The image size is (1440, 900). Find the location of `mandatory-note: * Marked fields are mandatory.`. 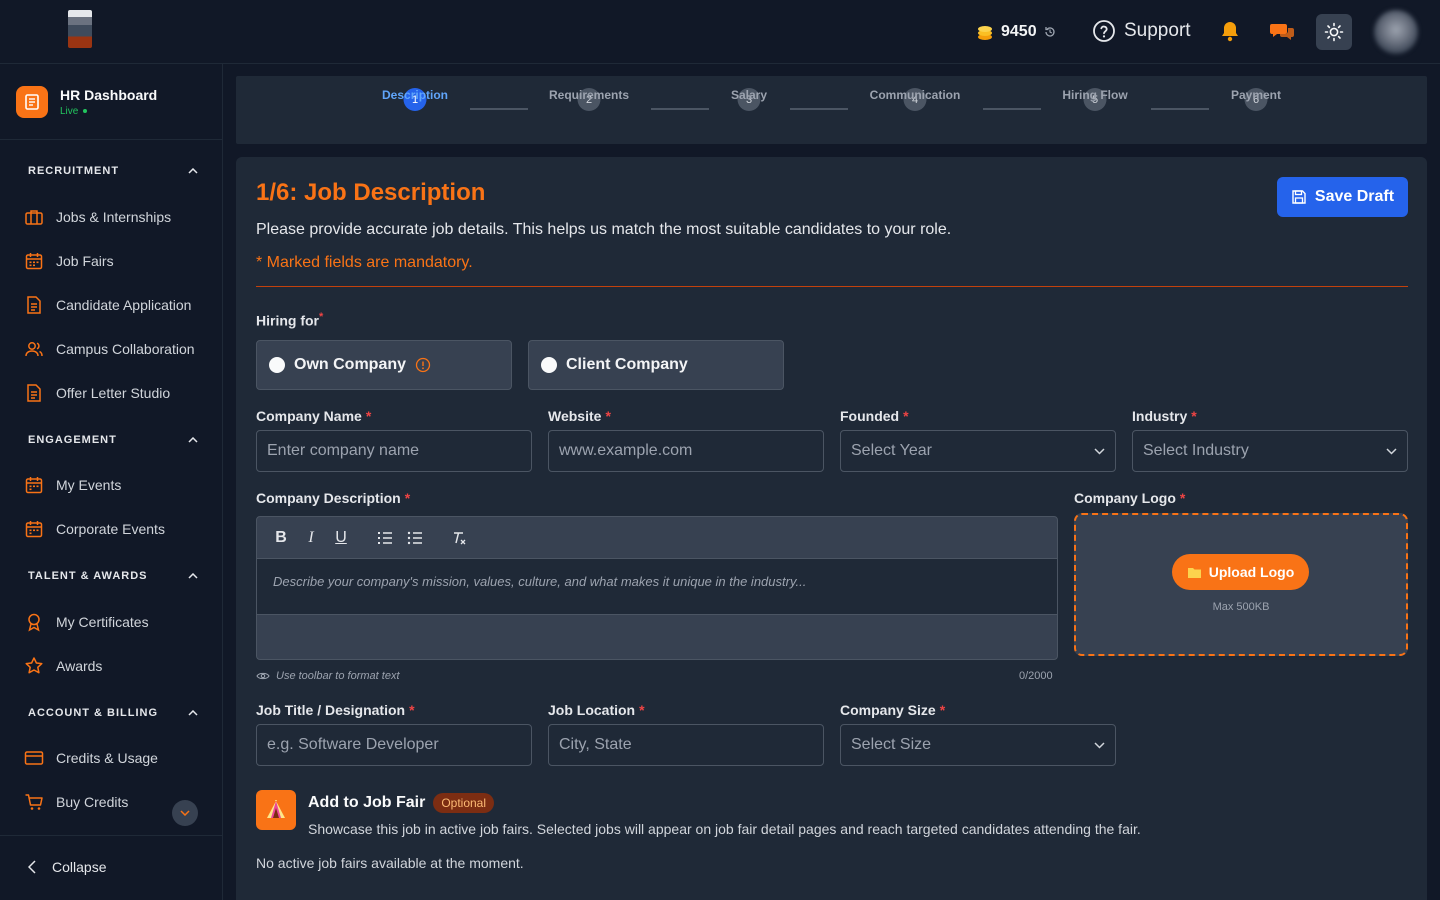

mandatory-note: * Marked fields are mandatory. is located at coordinates (364, 262).